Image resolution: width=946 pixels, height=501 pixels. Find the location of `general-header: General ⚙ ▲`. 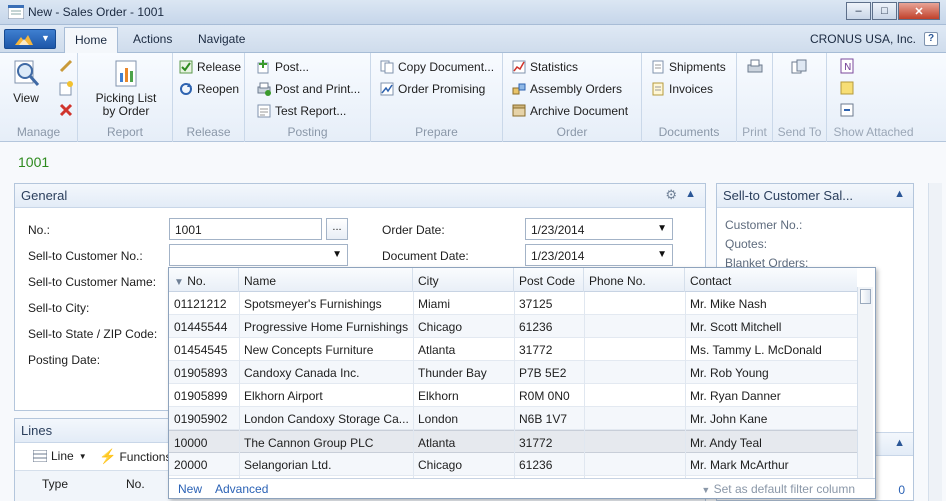

general-header: General ⚙ ▲ is located at coordinates (360, 196).